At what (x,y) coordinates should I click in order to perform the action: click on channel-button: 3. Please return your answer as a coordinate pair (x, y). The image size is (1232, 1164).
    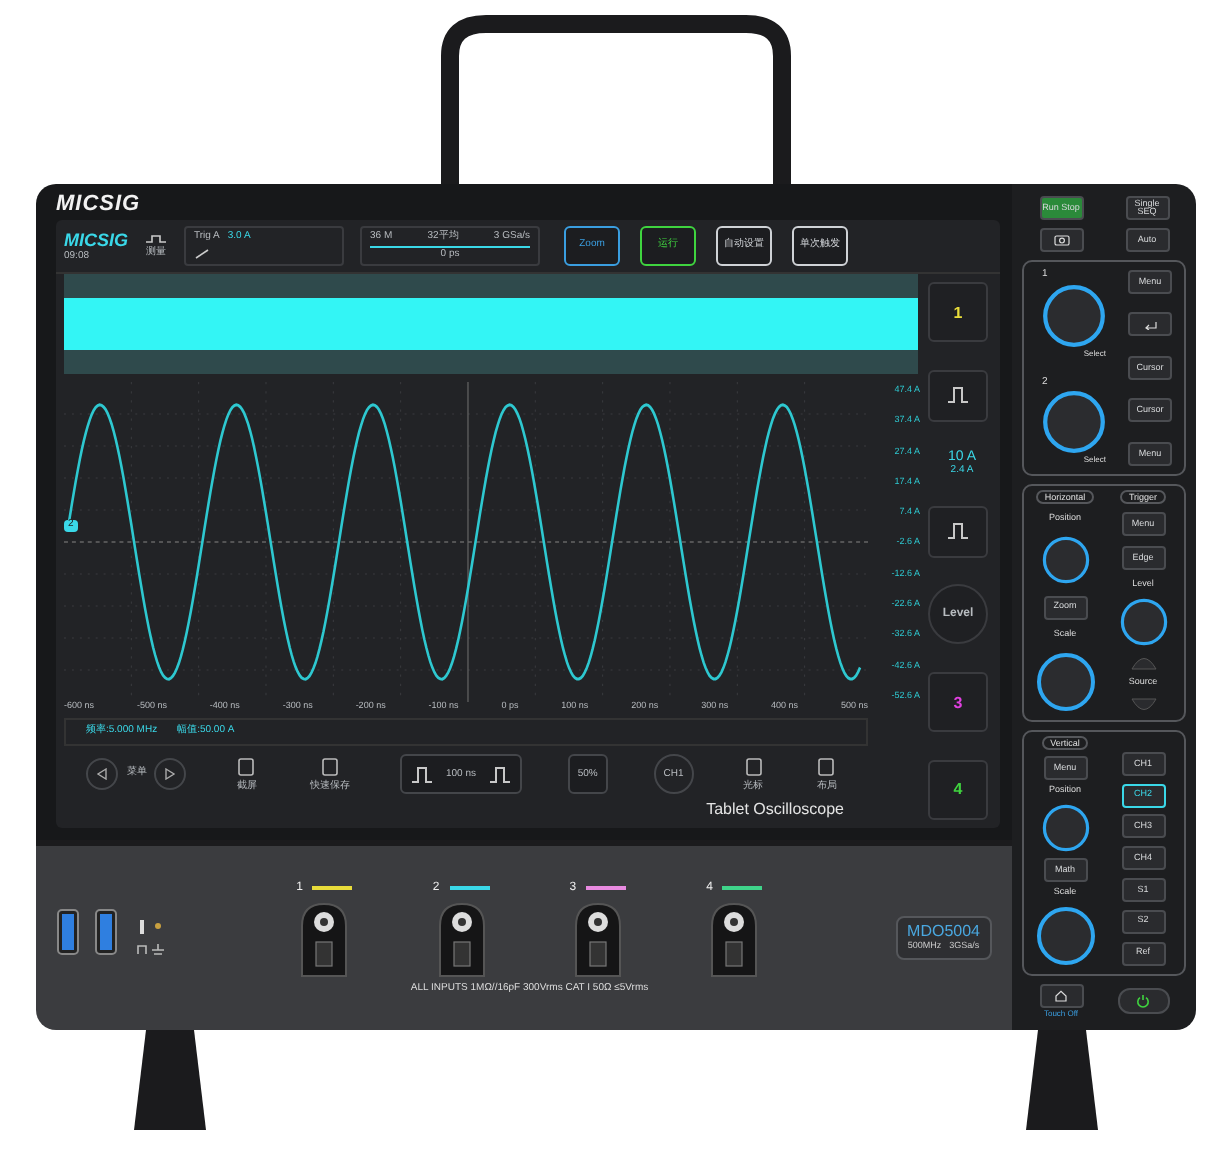
    Looking at the image, I should click on (958, 702).